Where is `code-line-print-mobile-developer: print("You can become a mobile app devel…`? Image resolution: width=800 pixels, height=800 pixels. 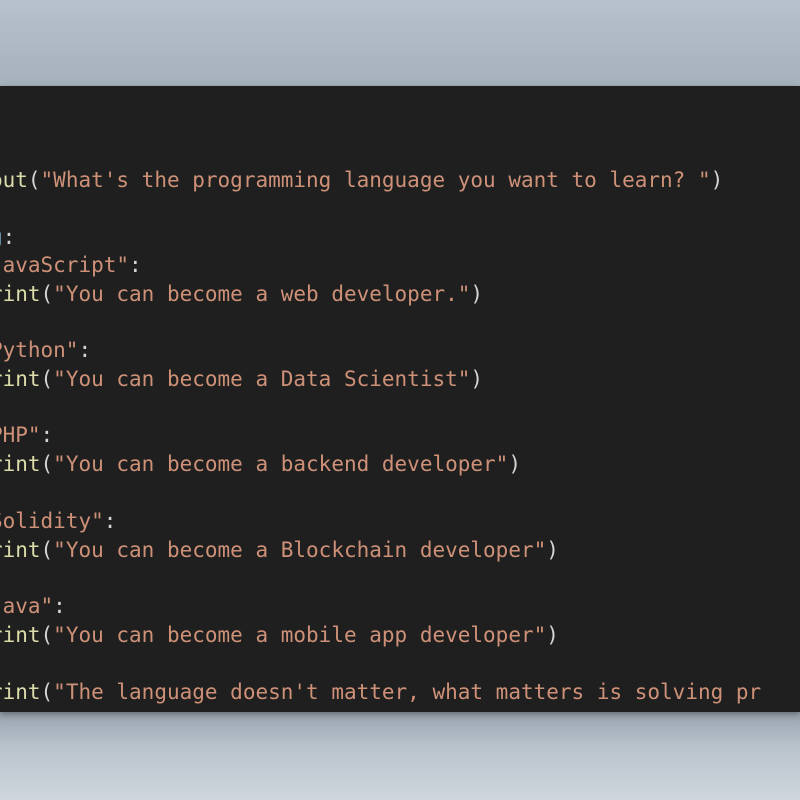 code-line-print-mobile-developer: print("You can become a mobile app devel… is located at coordinates (279, 635).